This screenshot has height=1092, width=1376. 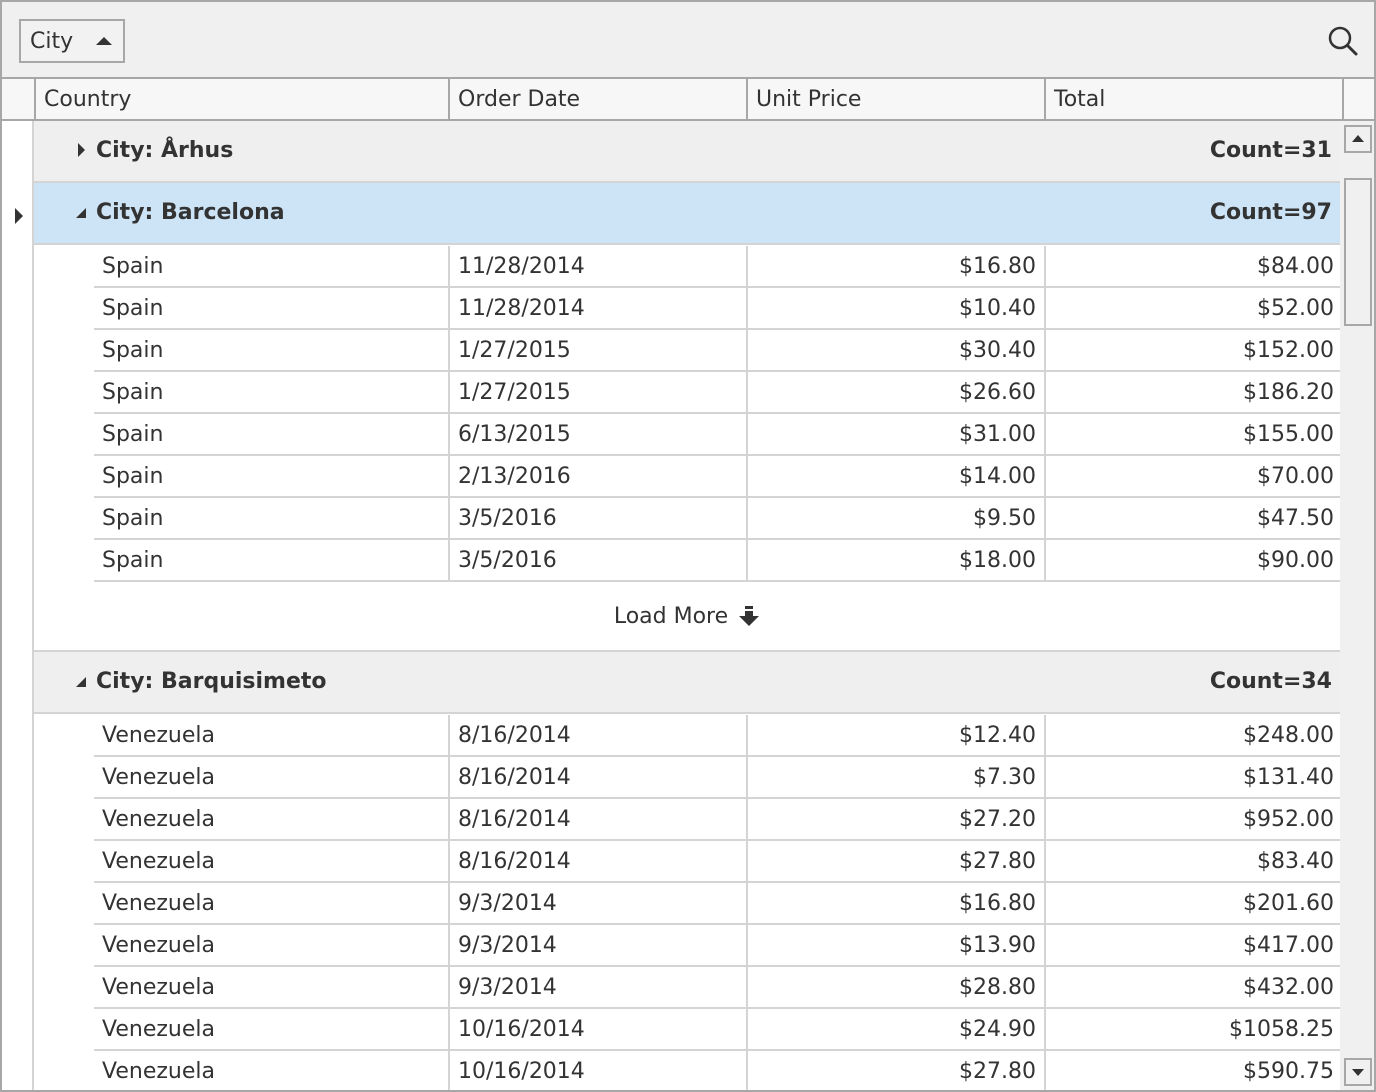 I want to click on scroll-up-button, so click(x=1358, y=139).